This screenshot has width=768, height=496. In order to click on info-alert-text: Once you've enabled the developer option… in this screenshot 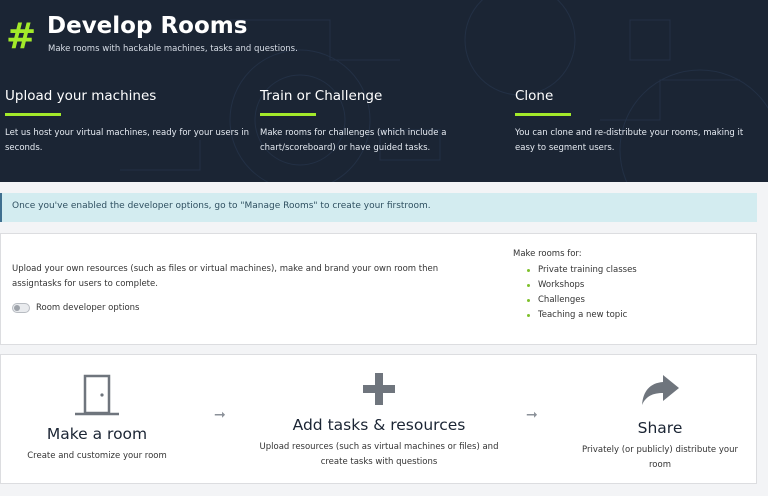, I will do `click(221, 206)`.